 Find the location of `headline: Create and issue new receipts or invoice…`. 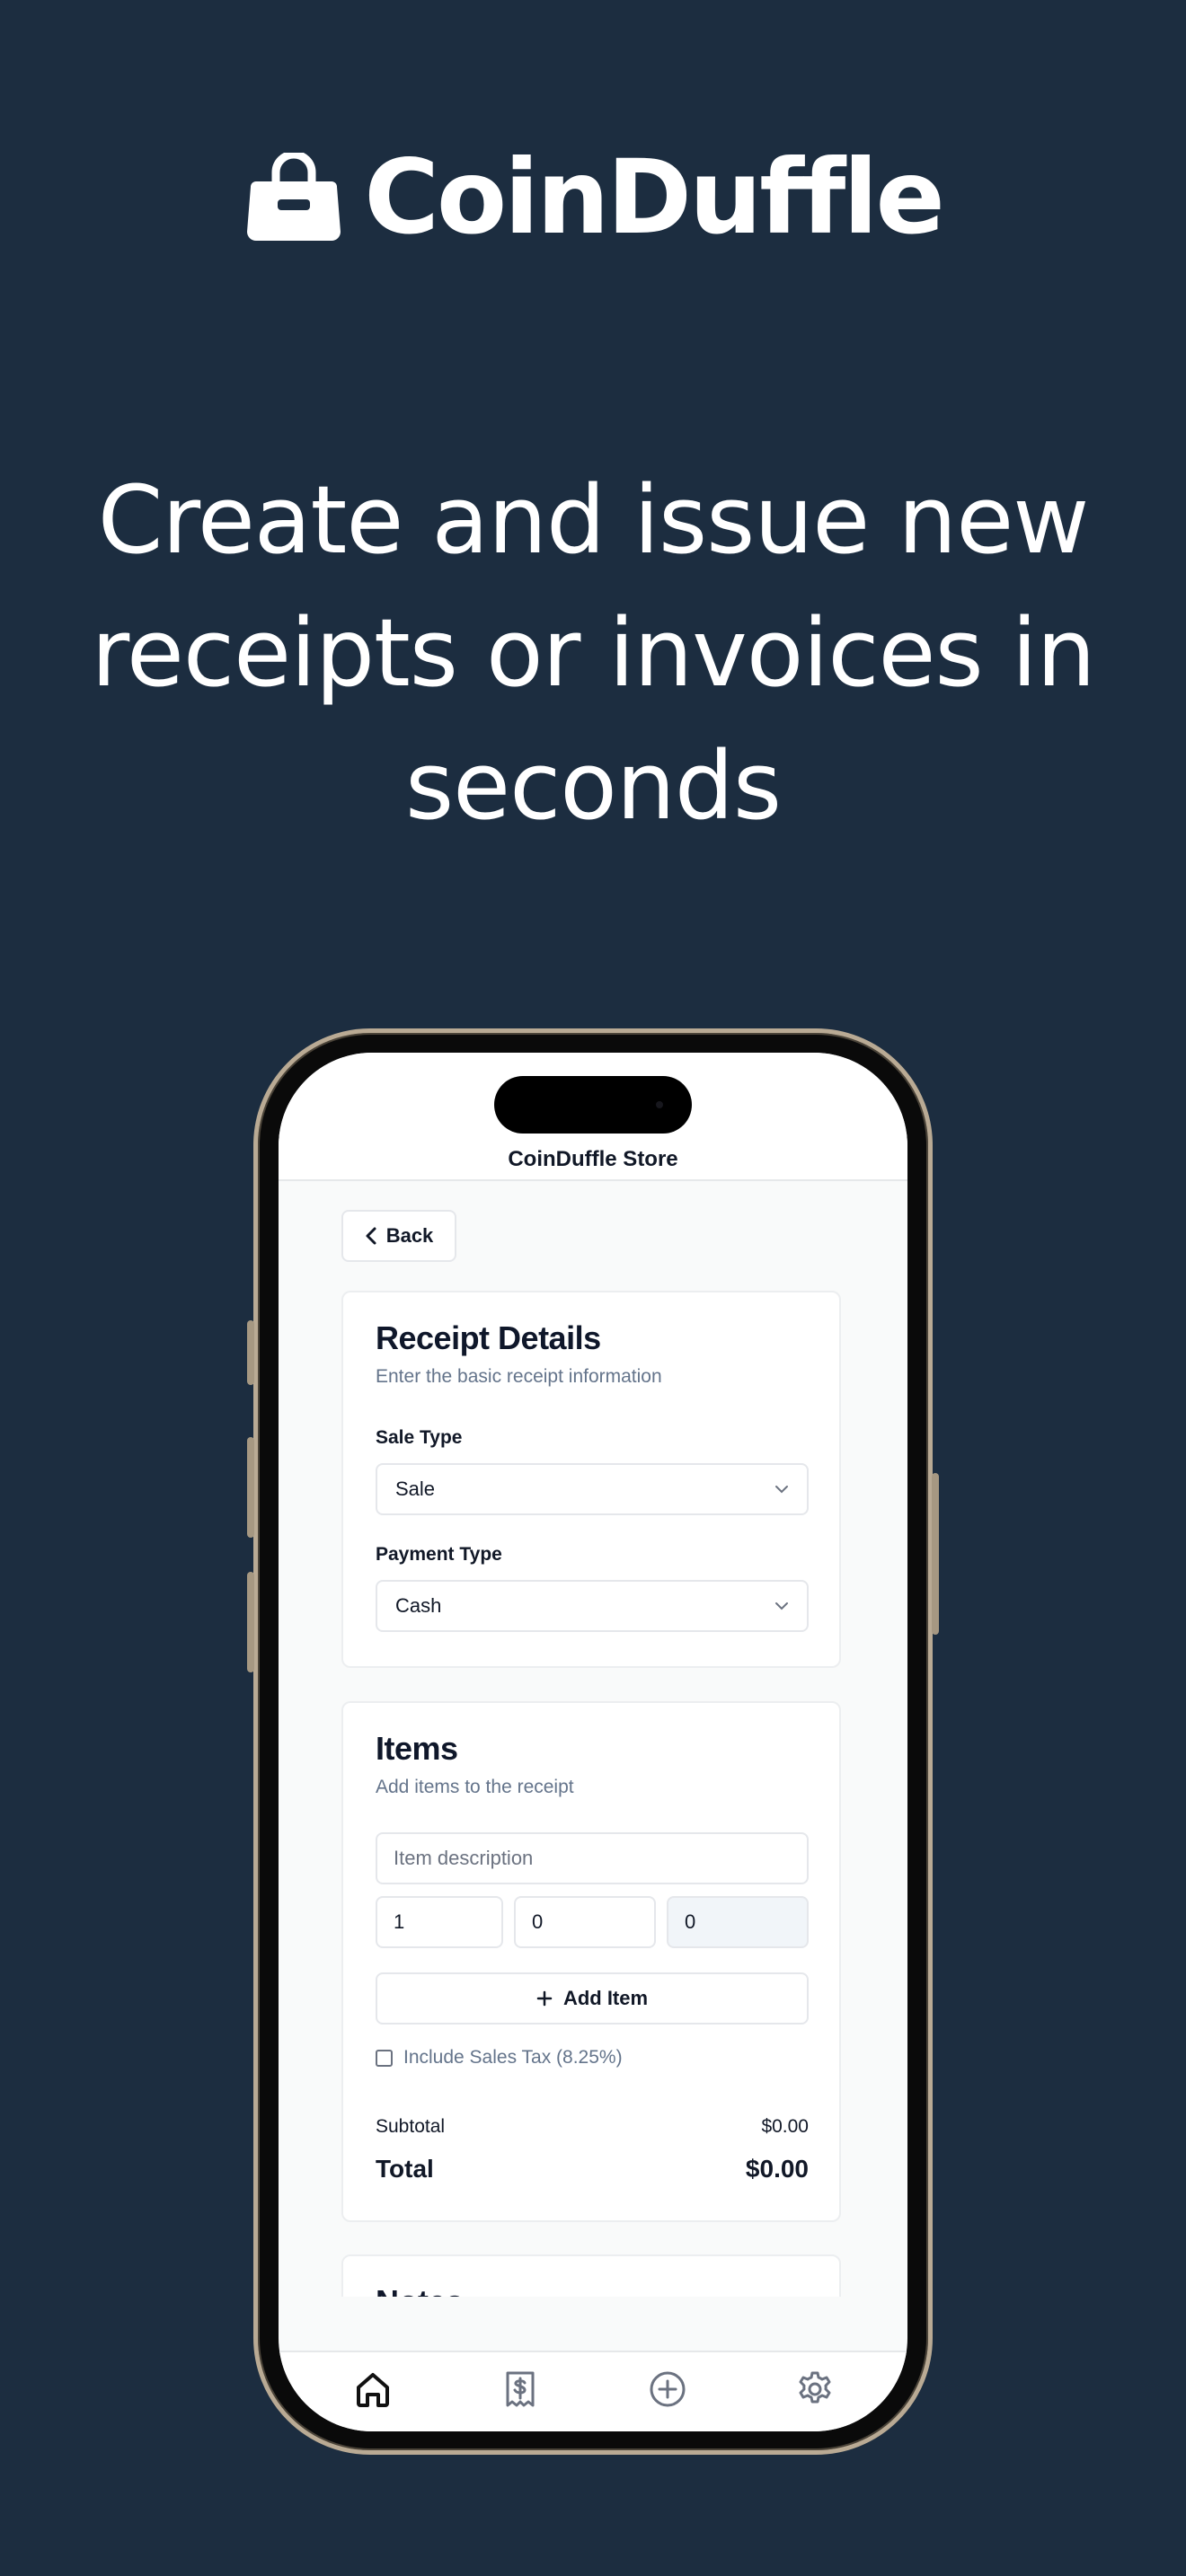

headline: Create and issue new receipts or invoice… is located at coordinates (593, 653).